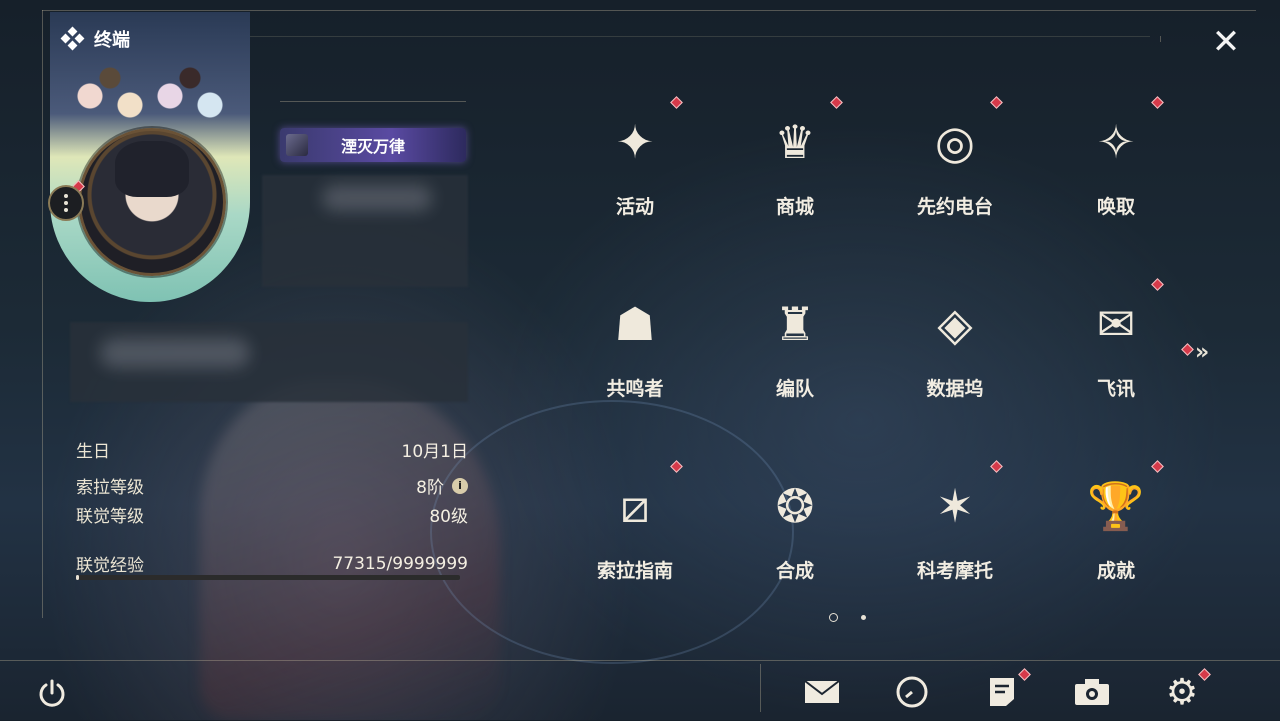 The height and width of the screenshot is (721, 1280). Describe the element at coordinates (434, 452) in the screenshot. I see `birthday-value: 10月1日` at that location.